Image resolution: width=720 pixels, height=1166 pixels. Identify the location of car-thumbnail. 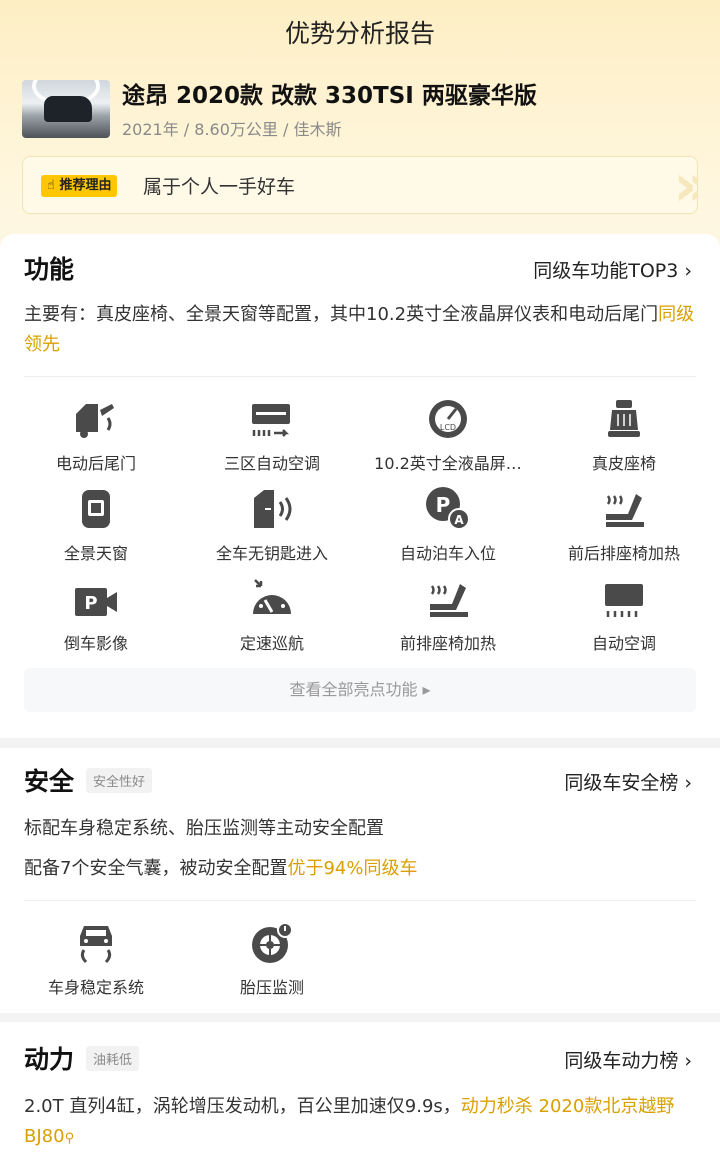
(66, 109).